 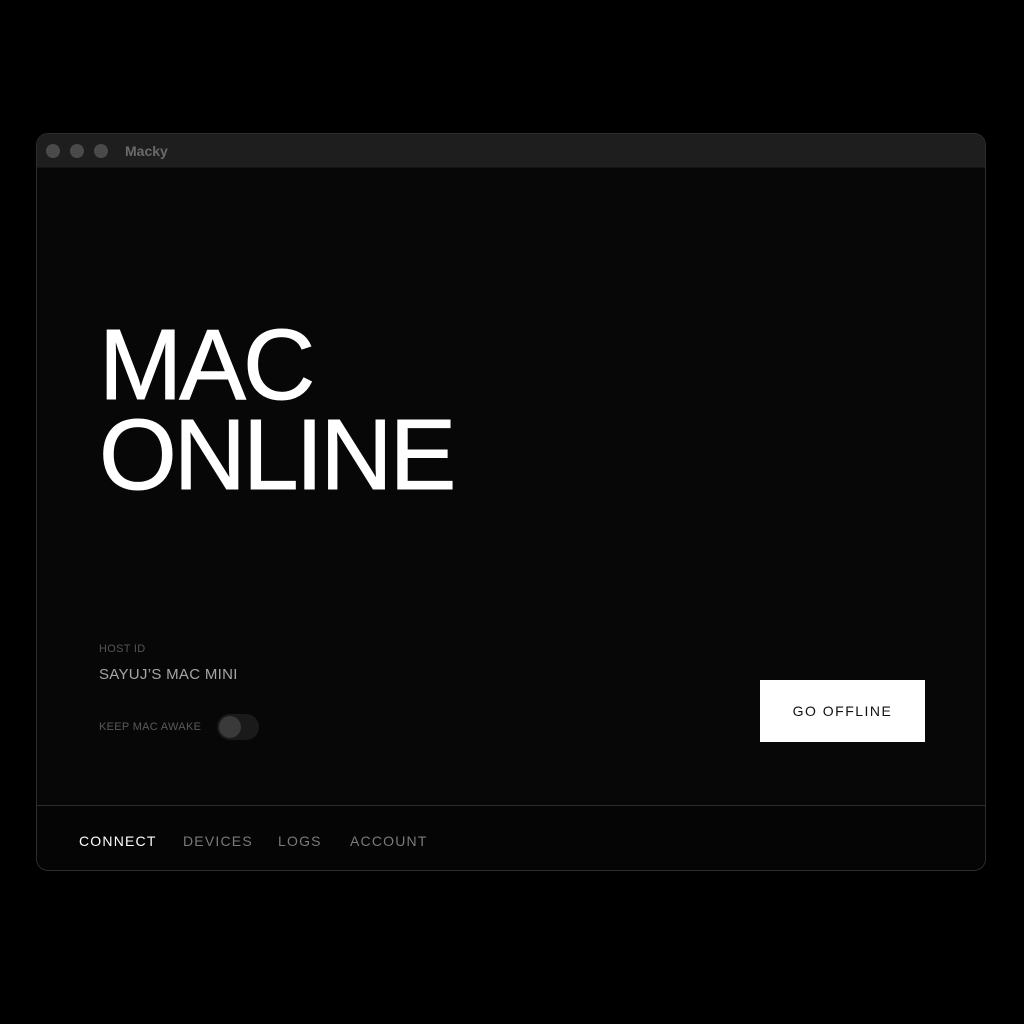 I want to click on host-id-value: SAYUJ’S MAC MINI, so click(x=168, y=674).